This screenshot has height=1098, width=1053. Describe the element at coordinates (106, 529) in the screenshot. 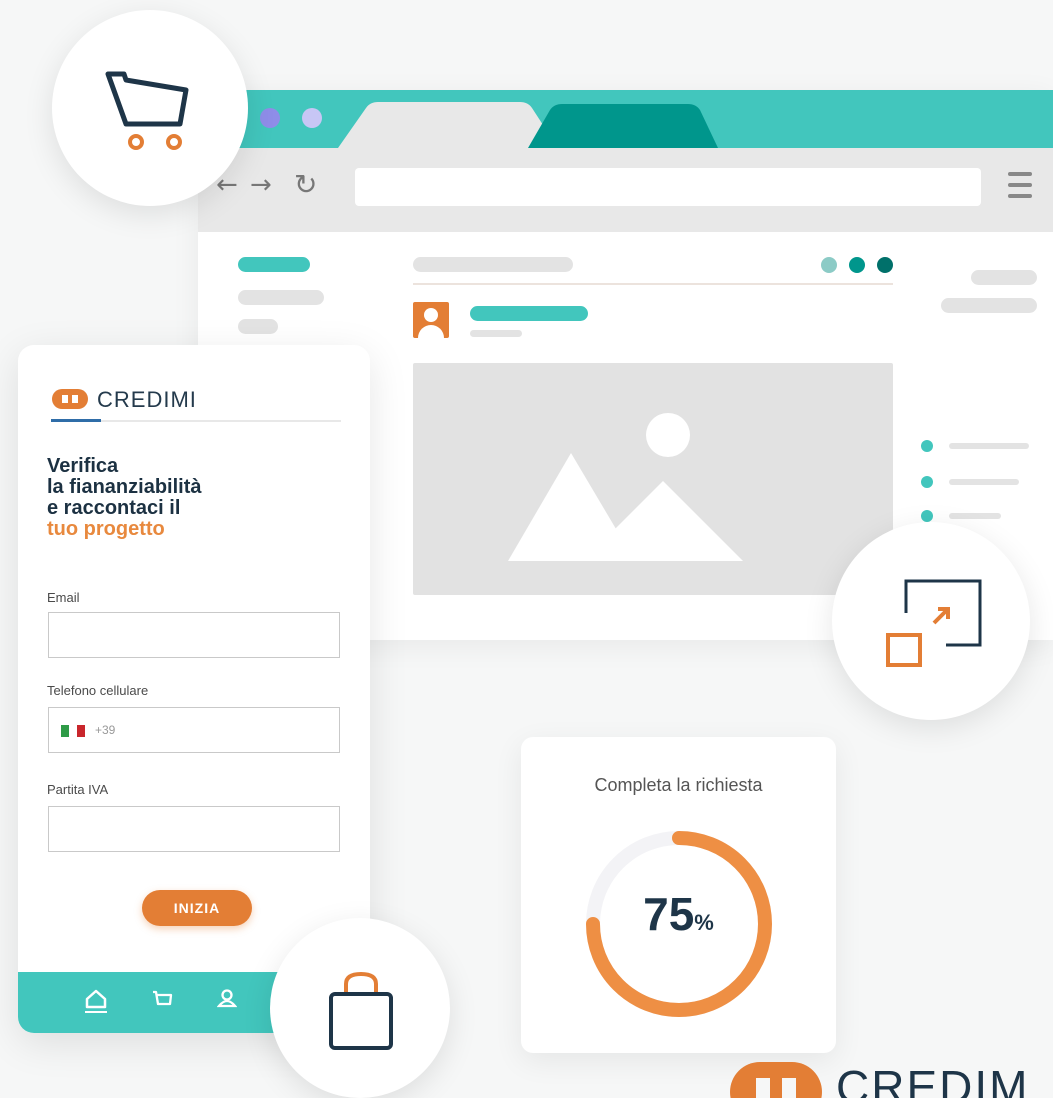

I see `headline-line-accent: tuo progetto` at that location.